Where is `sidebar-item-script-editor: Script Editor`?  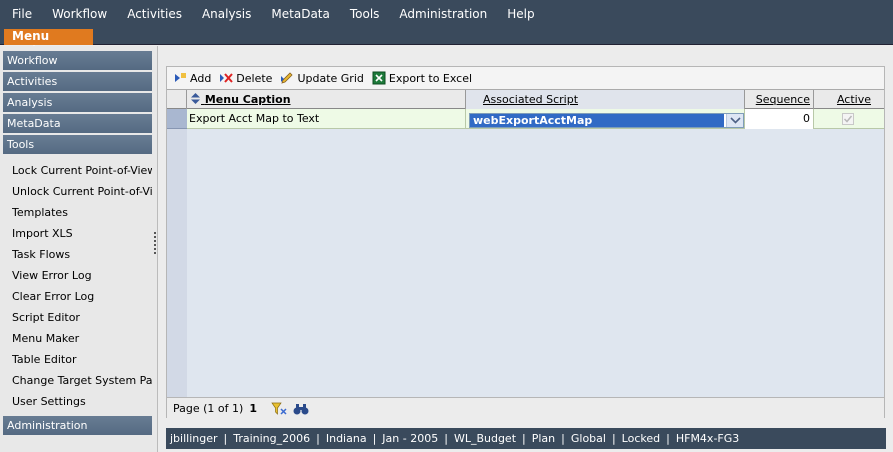
sidebar-item-script-editor: Script Editor is located at coordinates (82, 318).